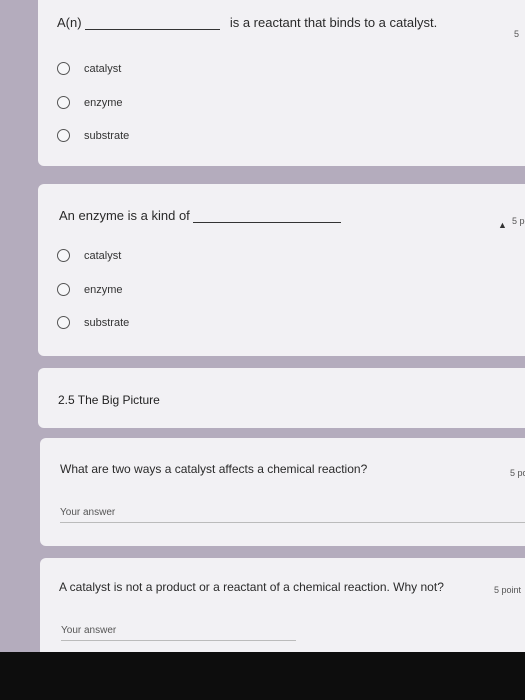 This screenshot has height=700, width=525. What do you see at coordinates (517, 473) in the screenshot?
I see `question-points: 5 poin` at bounding box center [517, 473].